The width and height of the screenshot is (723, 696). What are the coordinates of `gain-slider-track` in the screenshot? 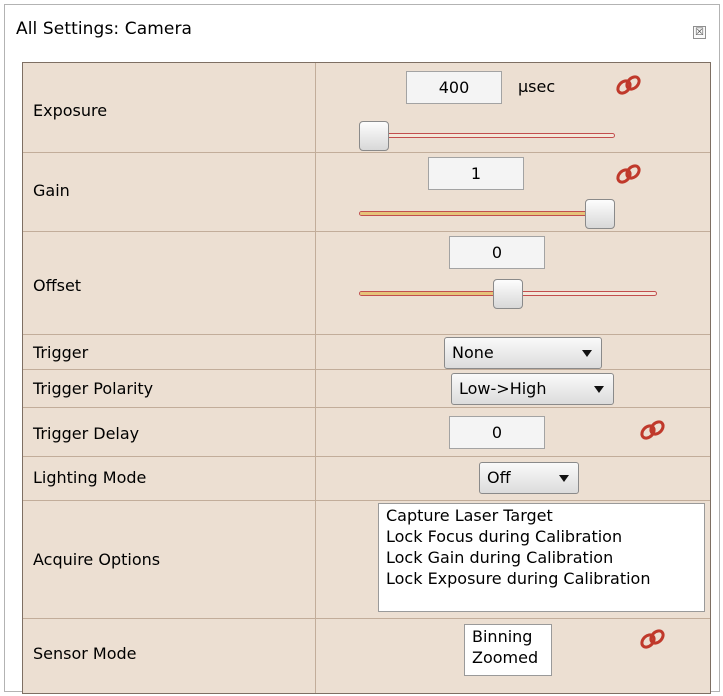 It's located at (487, 213).